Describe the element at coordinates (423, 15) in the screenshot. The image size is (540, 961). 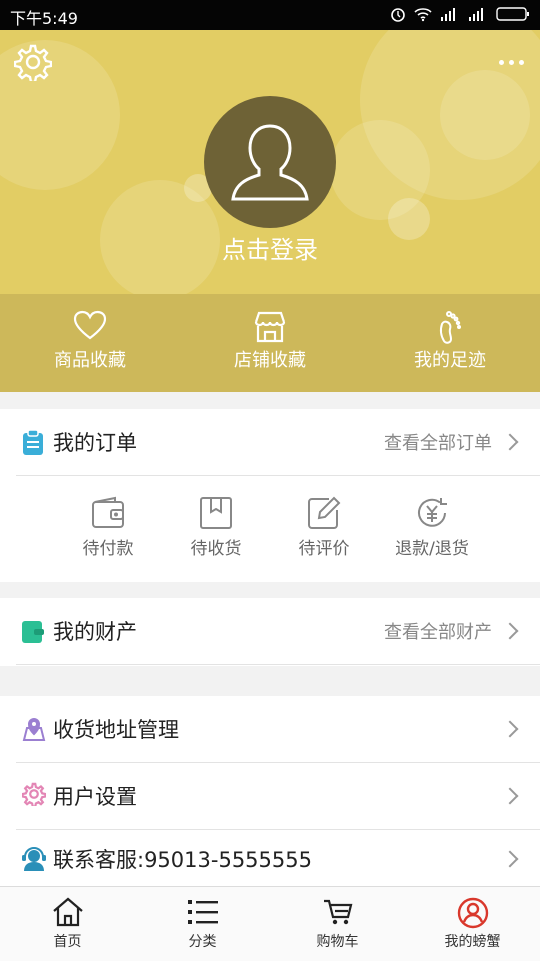
I see `wifi-icon` at that location.